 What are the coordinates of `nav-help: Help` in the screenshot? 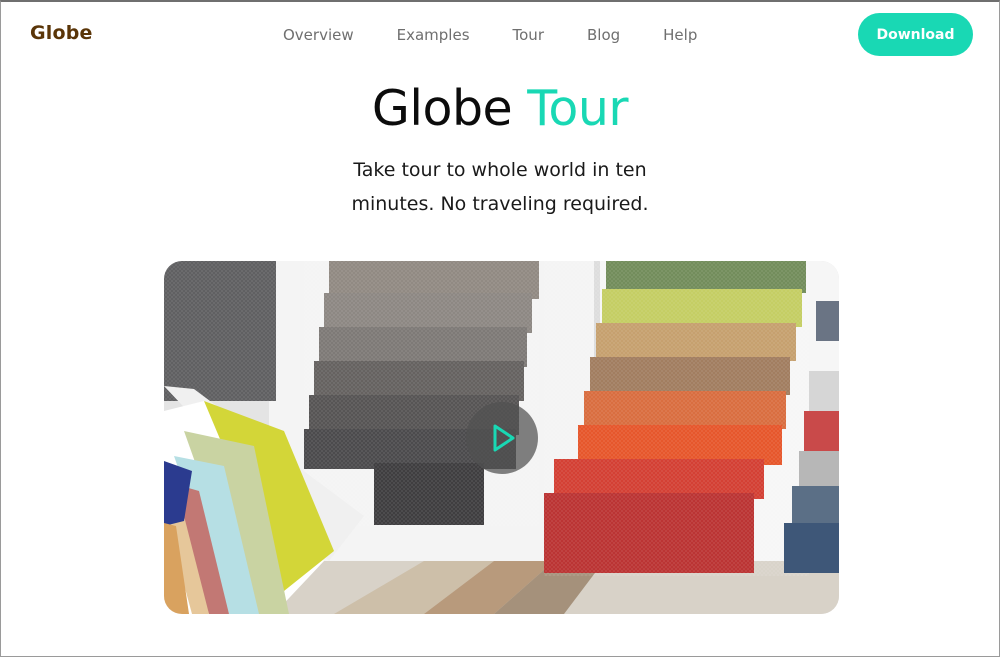 It's located at (680, 35).